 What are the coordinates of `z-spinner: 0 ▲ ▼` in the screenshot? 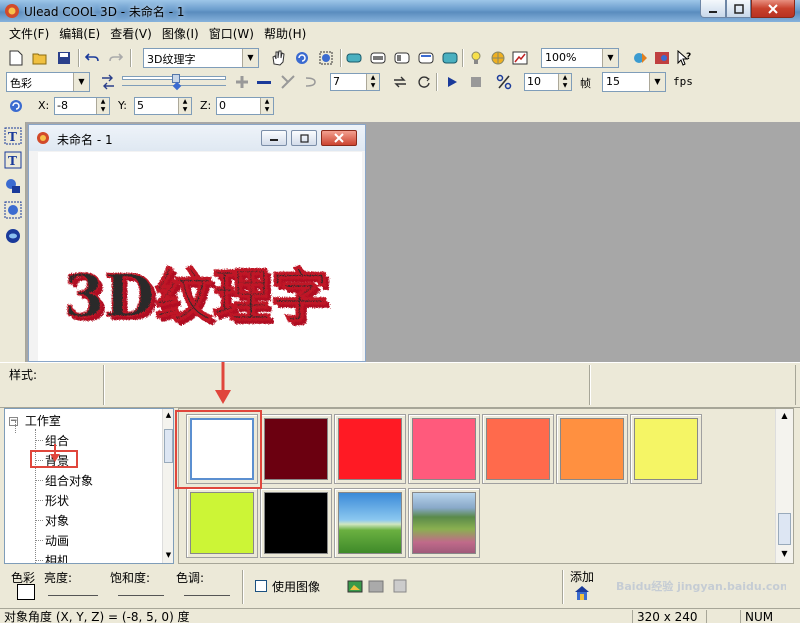 It's located at (245, 106).